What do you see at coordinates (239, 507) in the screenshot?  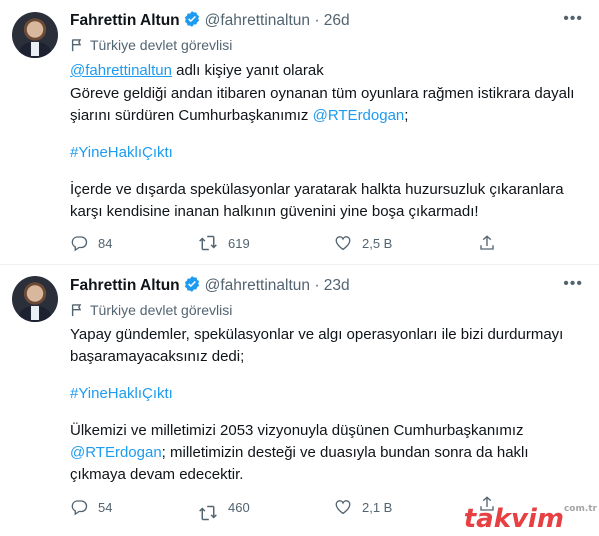 I see `retweet-count: 460` at bounding box center [239, 507].